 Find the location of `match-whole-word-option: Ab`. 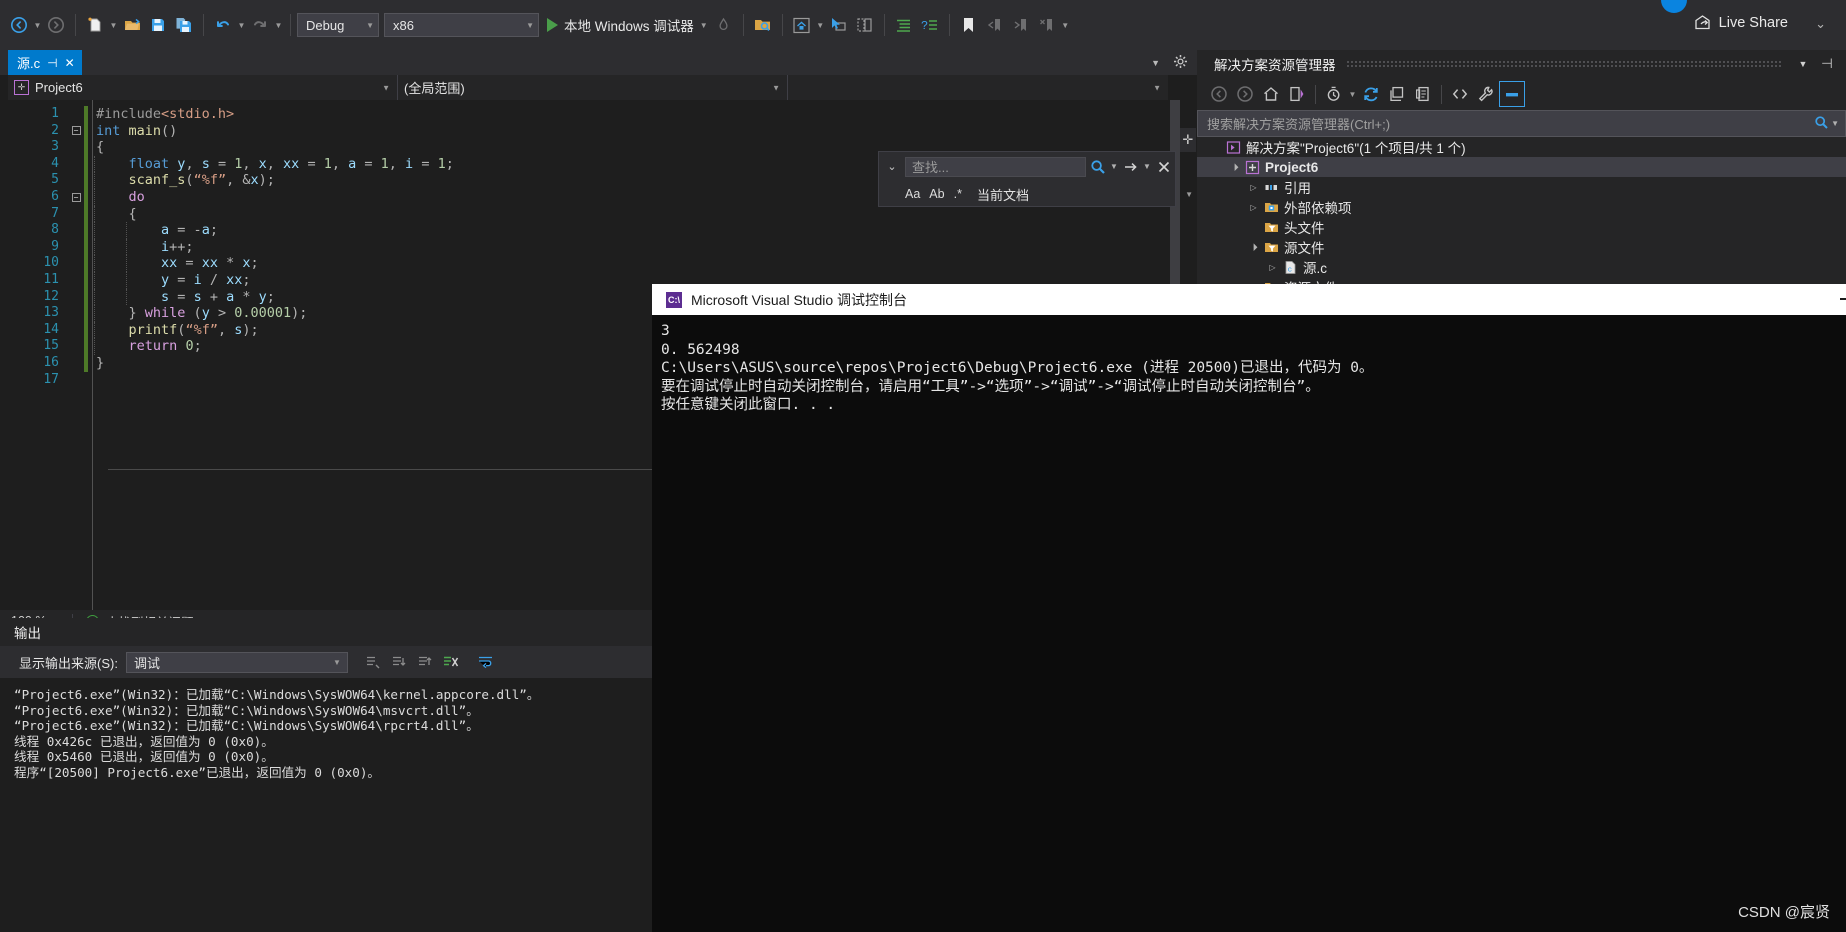

match-whole-word-option: Ab is located at coordinates (936, 194).